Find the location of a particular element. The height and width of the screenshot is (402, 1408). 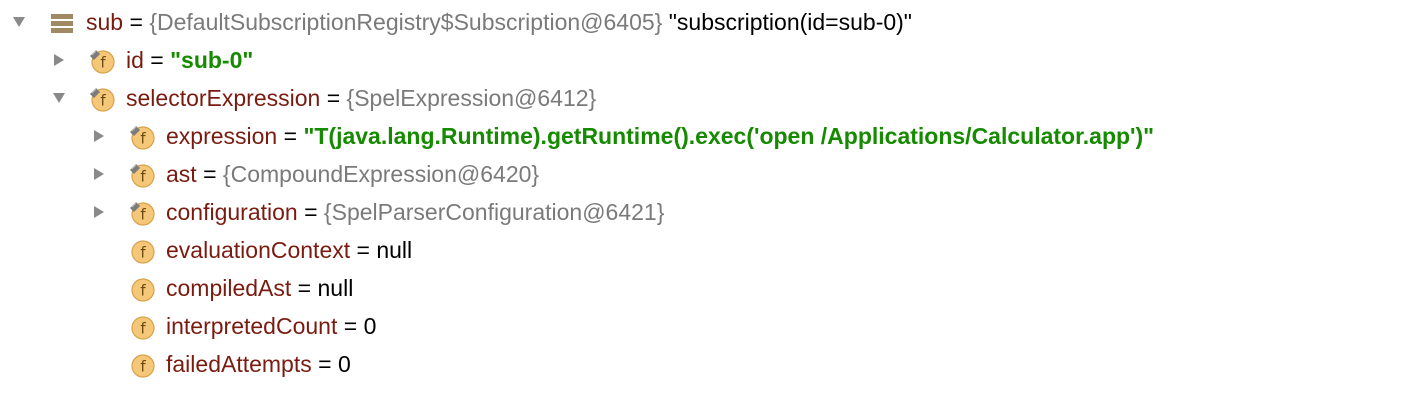

variable-name: failedAttempts is located at coordinates (239, 363).